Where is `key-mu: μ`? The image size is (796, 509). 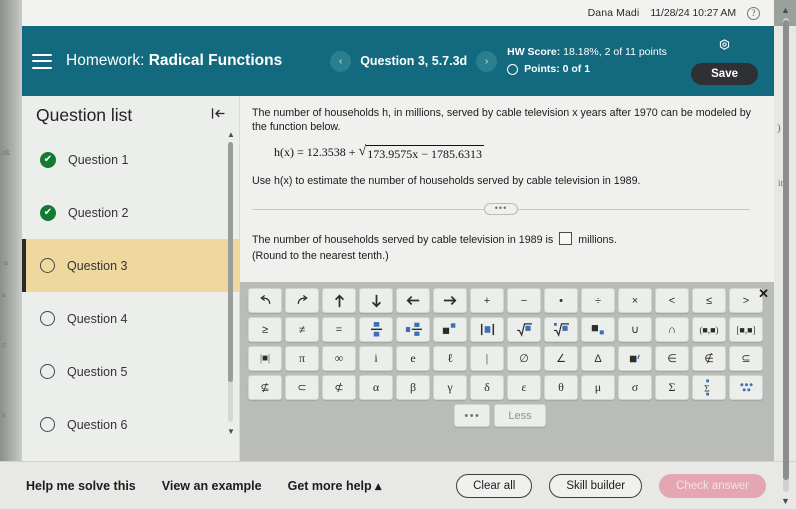
key-mu: μ is located at coordinates (598, 387).